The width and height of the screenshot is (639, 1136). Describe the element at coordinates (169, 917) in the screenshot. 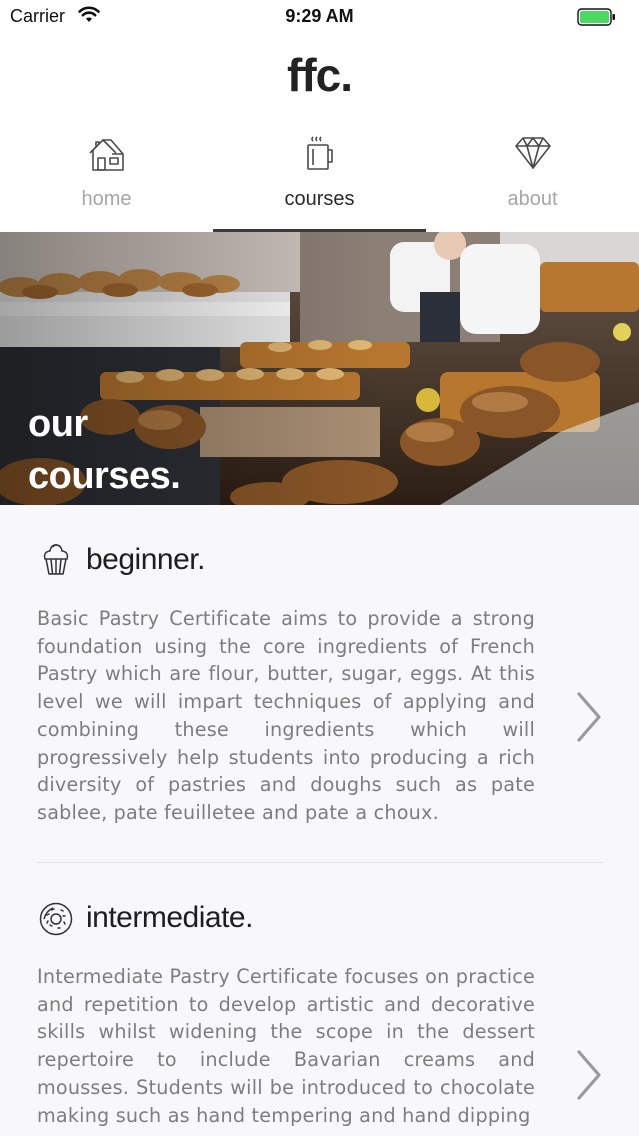

I see `course-title: intermediate.` at that location.